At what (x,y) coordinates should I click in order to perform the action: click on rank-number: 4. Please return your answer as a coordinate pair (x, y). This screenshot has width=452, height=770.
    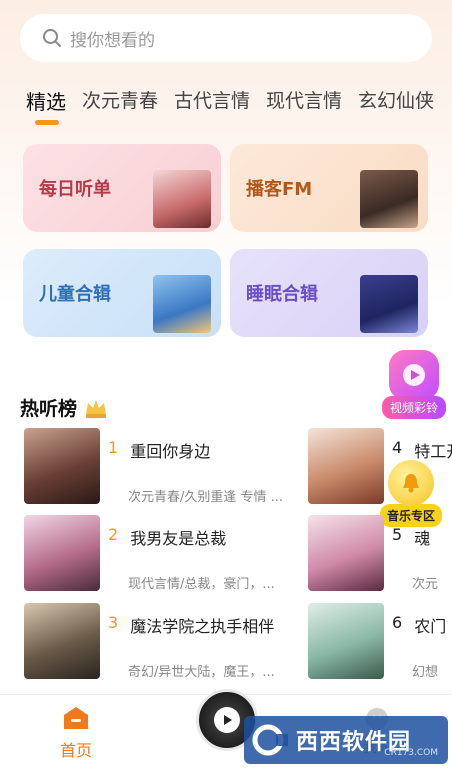
    Looking at the image, I should click on (397, 447).